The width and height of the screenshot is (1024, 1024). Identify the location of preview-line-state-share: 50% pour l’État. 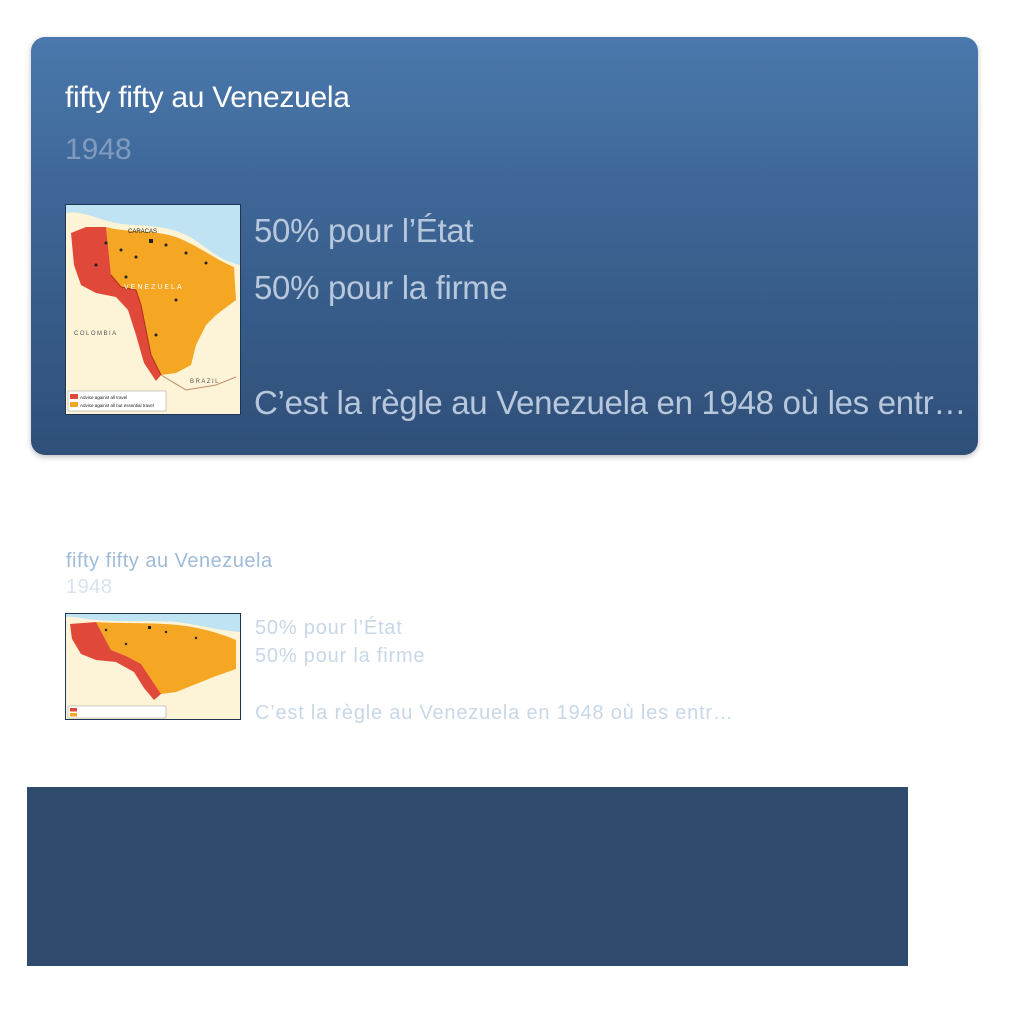
(329, 628).